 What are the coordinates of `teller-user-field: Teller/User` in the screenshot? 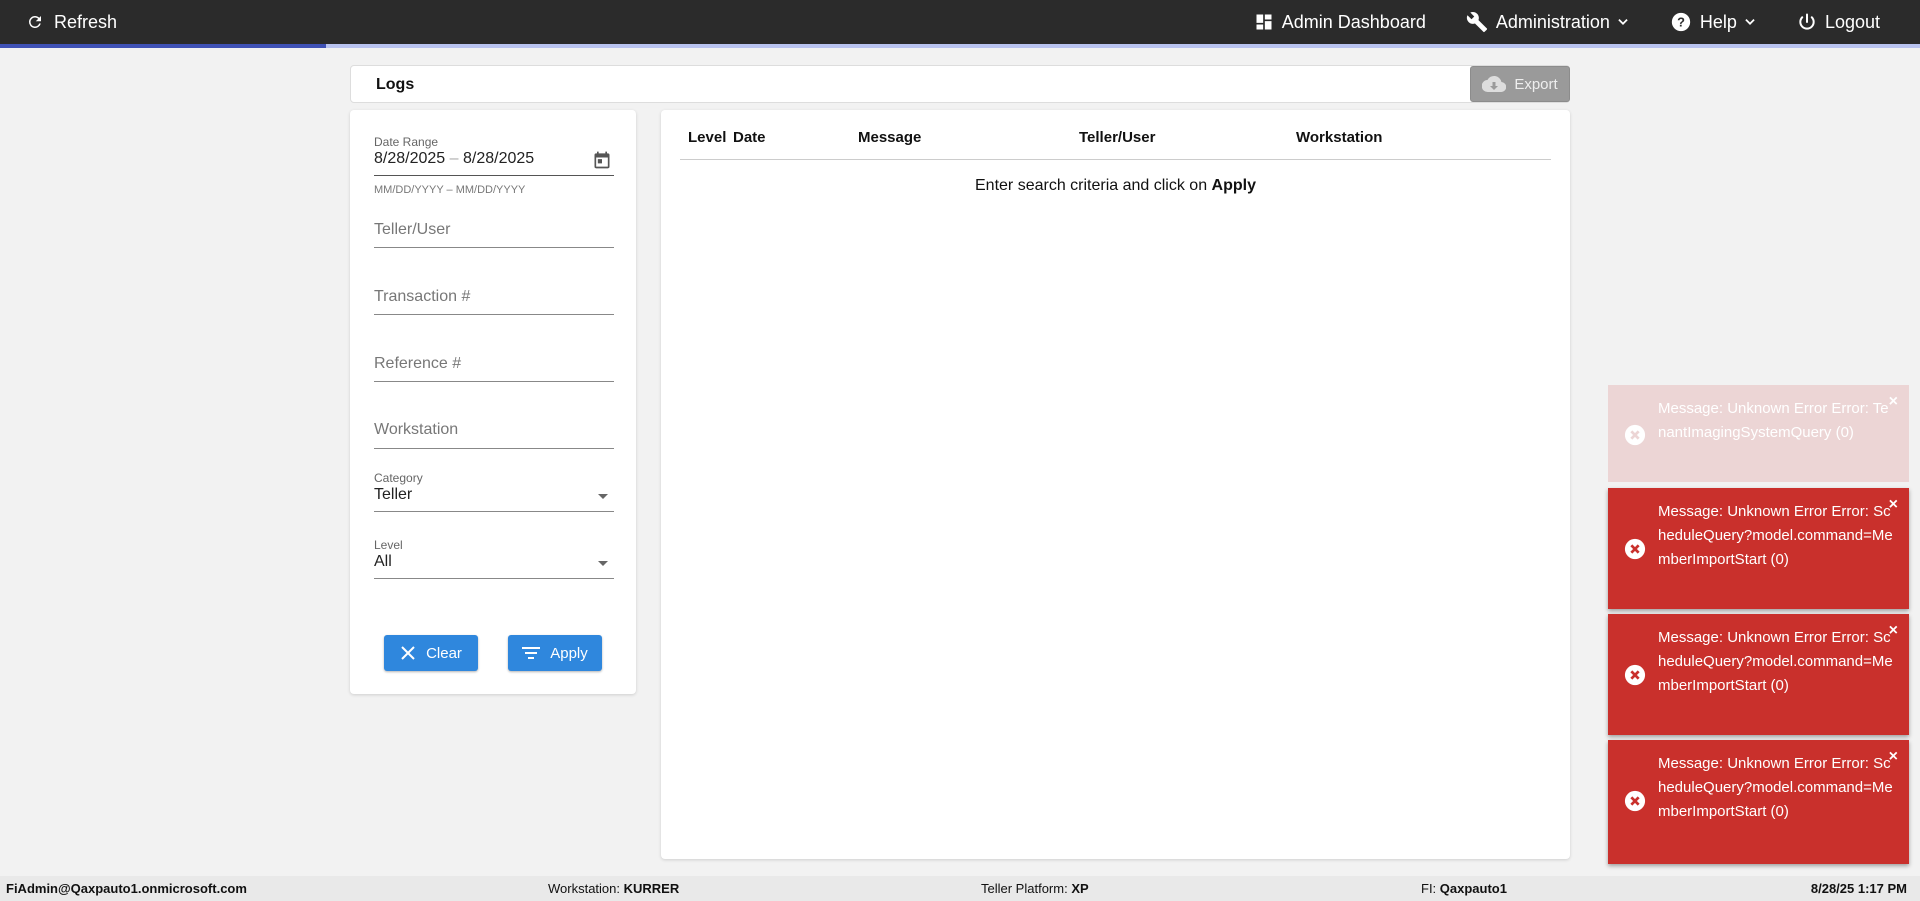 It's located at (494, 239).